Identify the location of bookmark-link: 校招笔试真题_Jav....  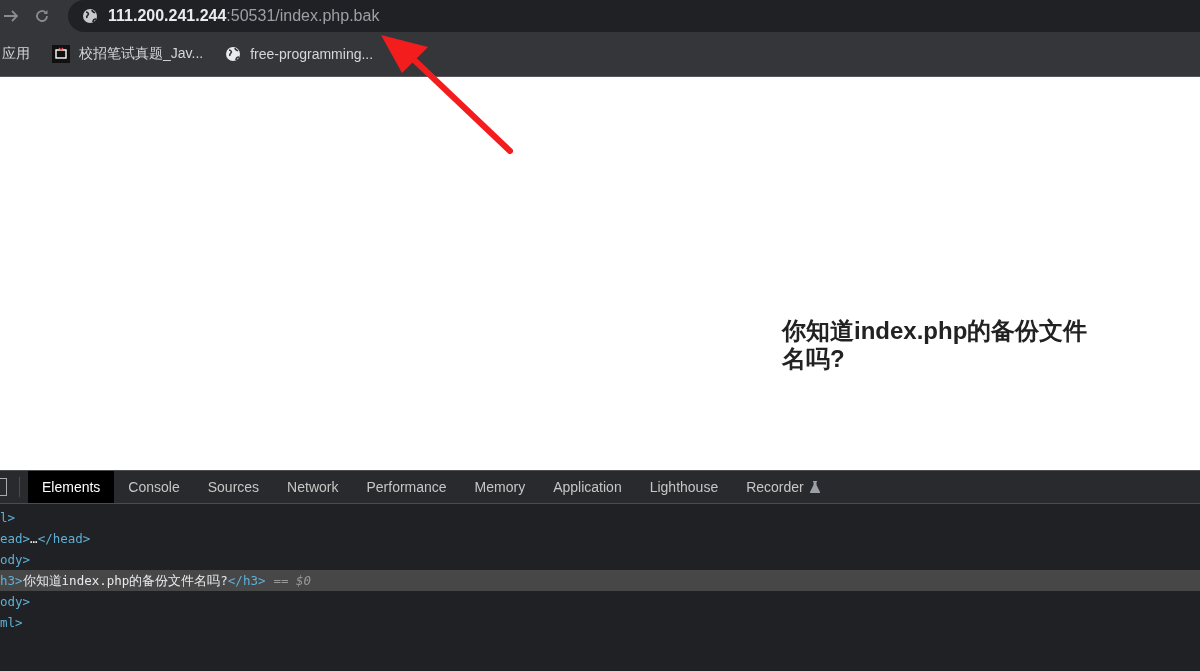
(141, 54).